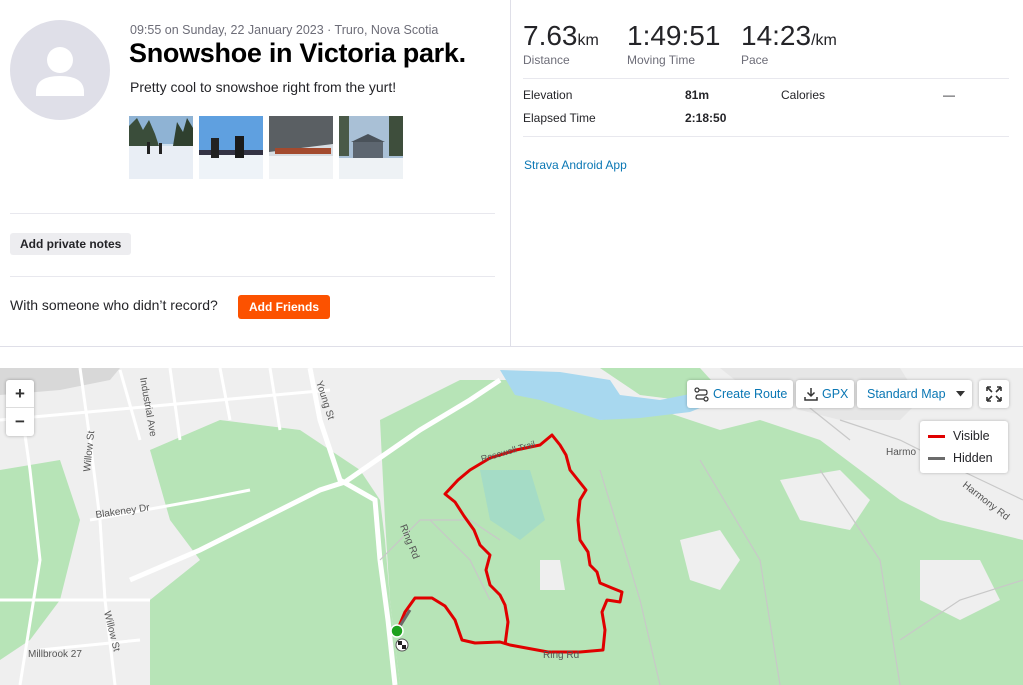  Describe the element at coordinates (803, 95) in the screenshot. I see `calories-label: Calories` at that location.